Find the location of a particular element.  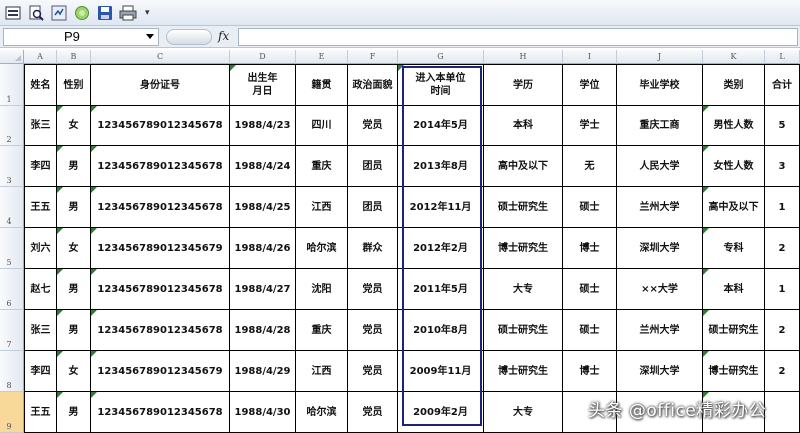

table-cell: 2012年2月 is located at coordinates (441, 248).